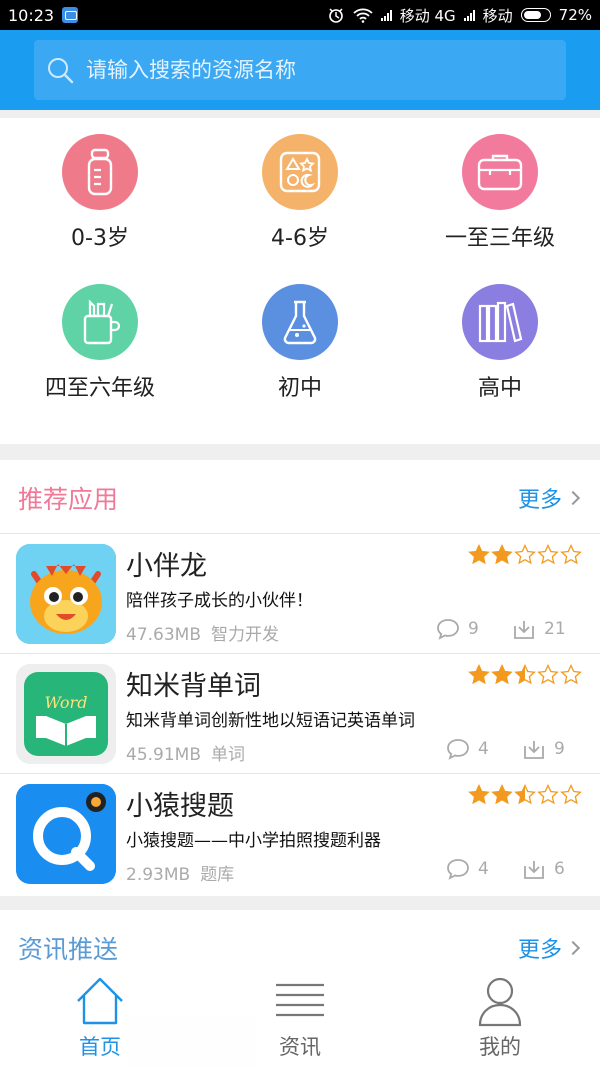  What do you see at coordinates (68, 949) in the screenshot?
I see `section-title: 资讯推送` at bounding box center [68, 949].